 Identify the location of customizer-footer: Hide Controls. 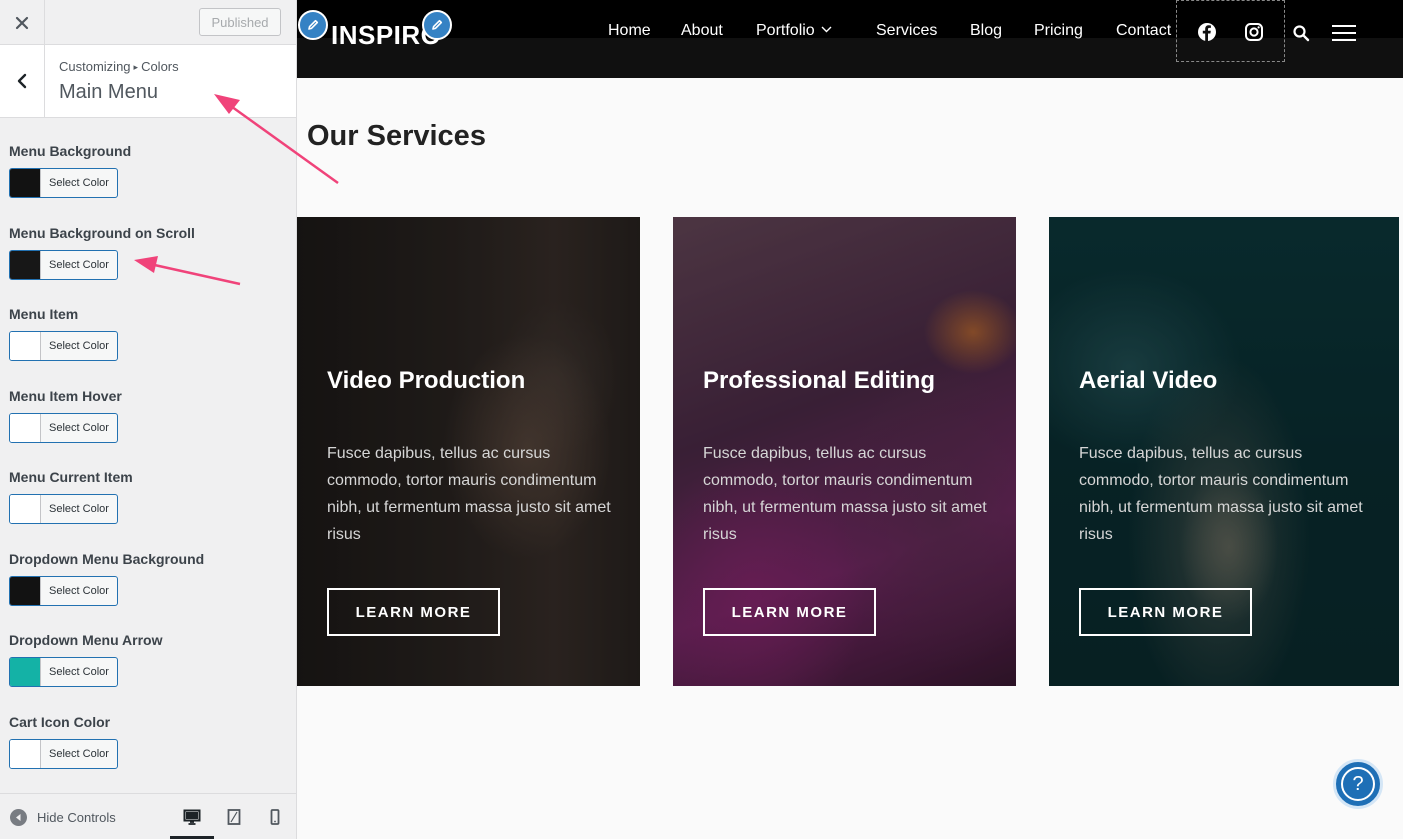
(148, 816).